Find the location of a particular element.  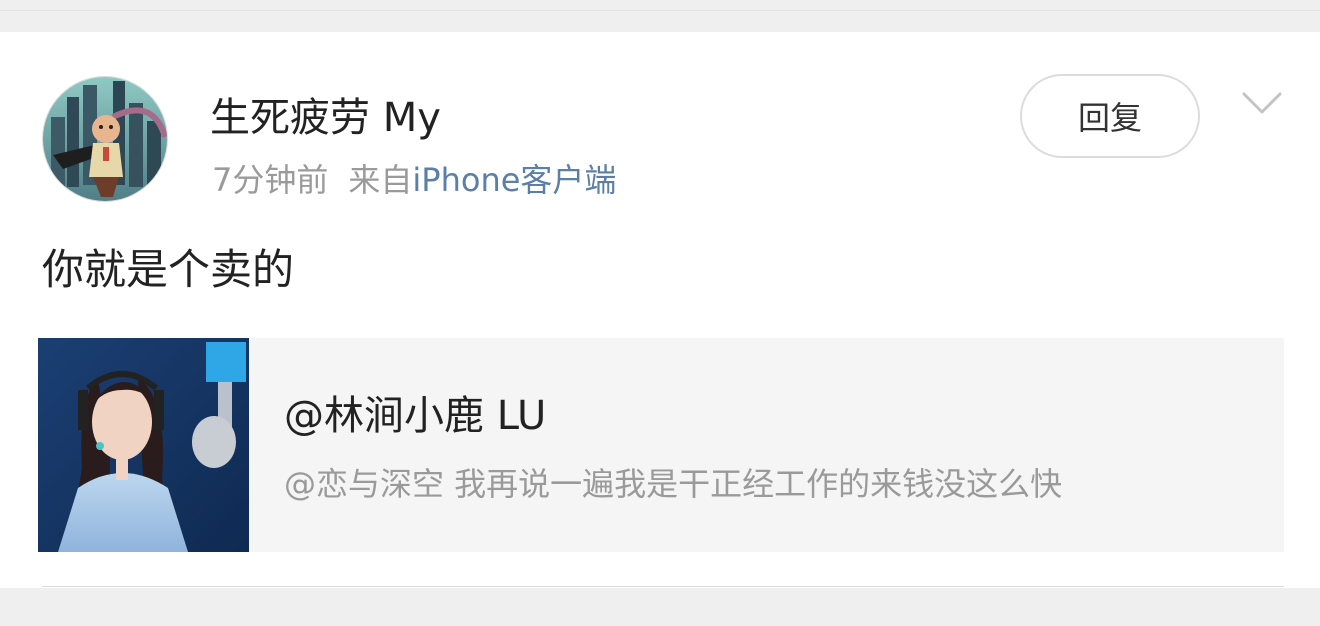

shared-post-title: @林涧小鹿 LU is located at coordinates (415, 416).